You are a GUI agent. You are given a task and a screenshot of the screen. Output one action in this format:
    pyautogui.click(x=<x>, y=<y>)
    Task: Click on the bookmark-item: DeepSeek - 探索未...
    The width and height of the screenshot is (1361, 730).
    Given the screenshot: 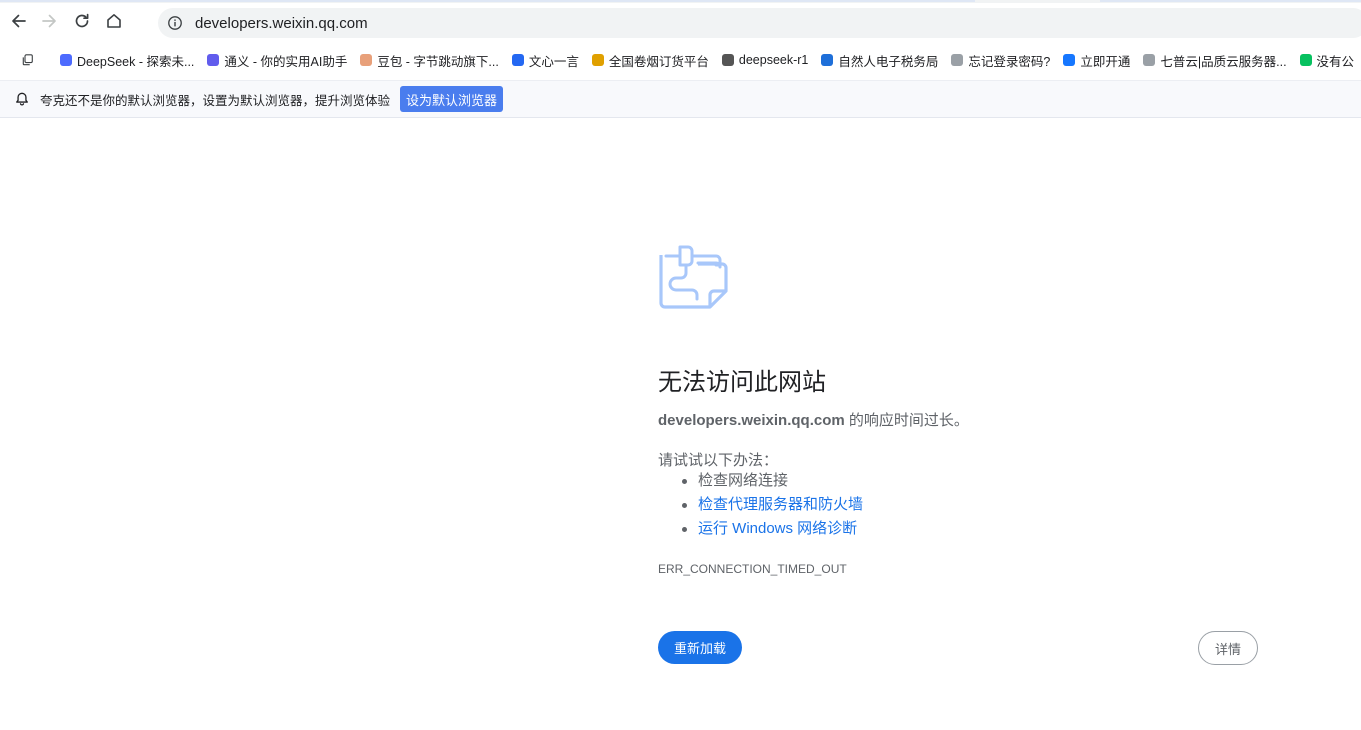 What is the action you would take?
    pyautogui.click(x=127, y=60)
    